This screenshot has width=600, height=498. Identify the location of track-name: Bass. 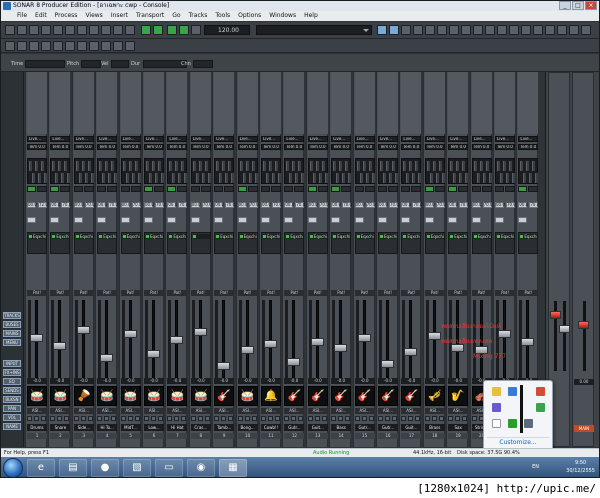
(341, 427).